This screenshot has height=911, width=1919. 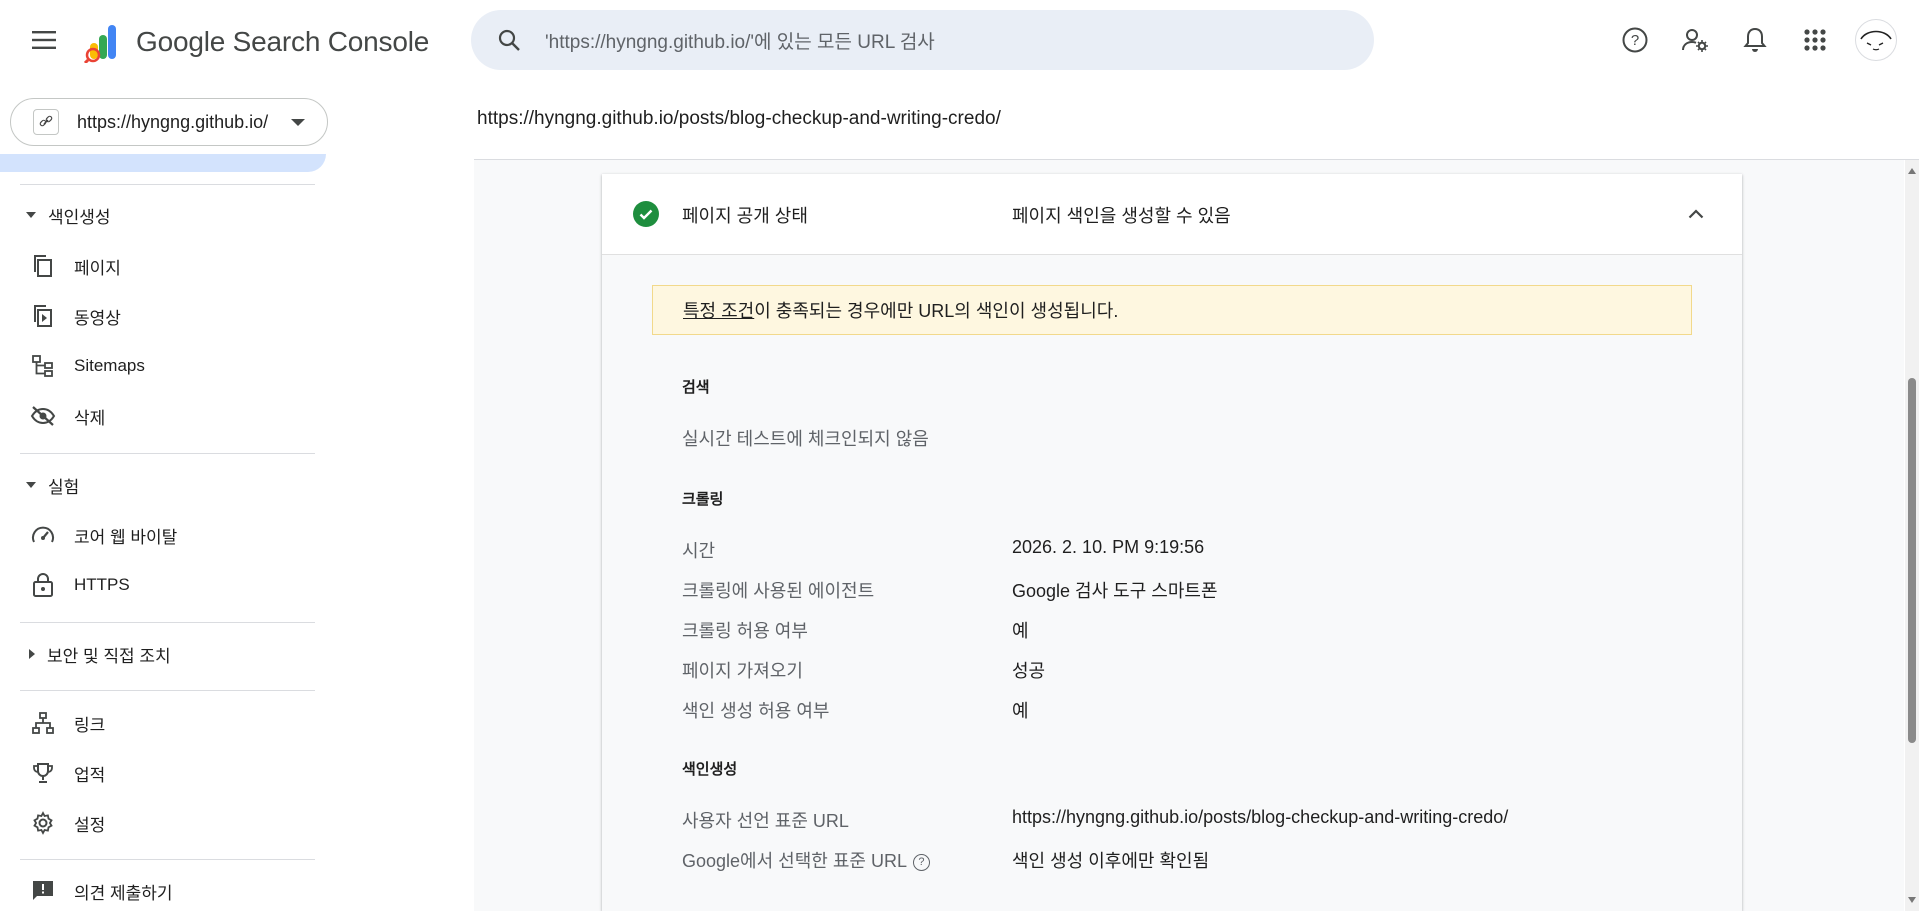 I want to click on main-scrollbar, so click(x=1912, y=535).